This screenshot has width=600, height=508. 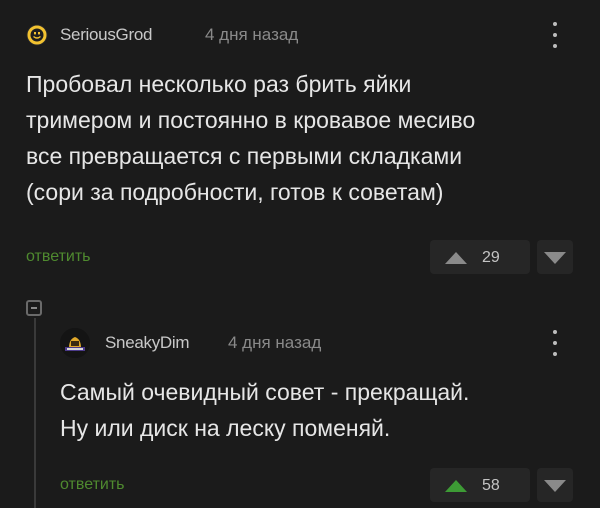 I want to click on smiley-avatar-icon, so click(x=37, y=35).